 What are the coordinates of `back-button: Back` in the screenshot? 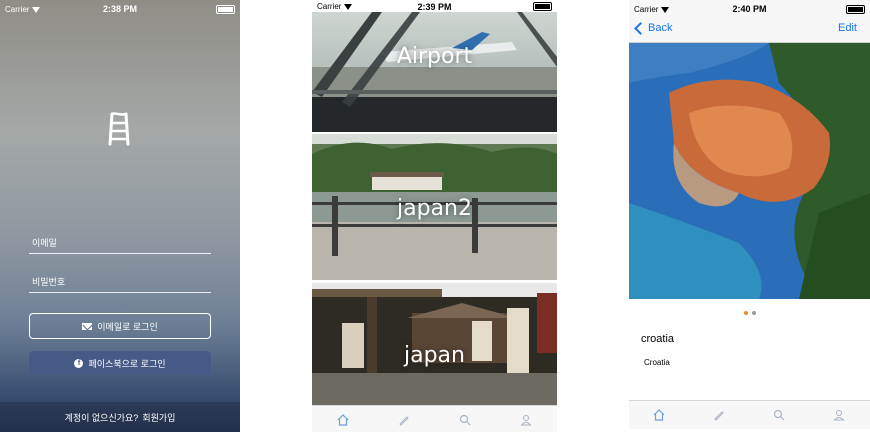 It's located at (653, 28).